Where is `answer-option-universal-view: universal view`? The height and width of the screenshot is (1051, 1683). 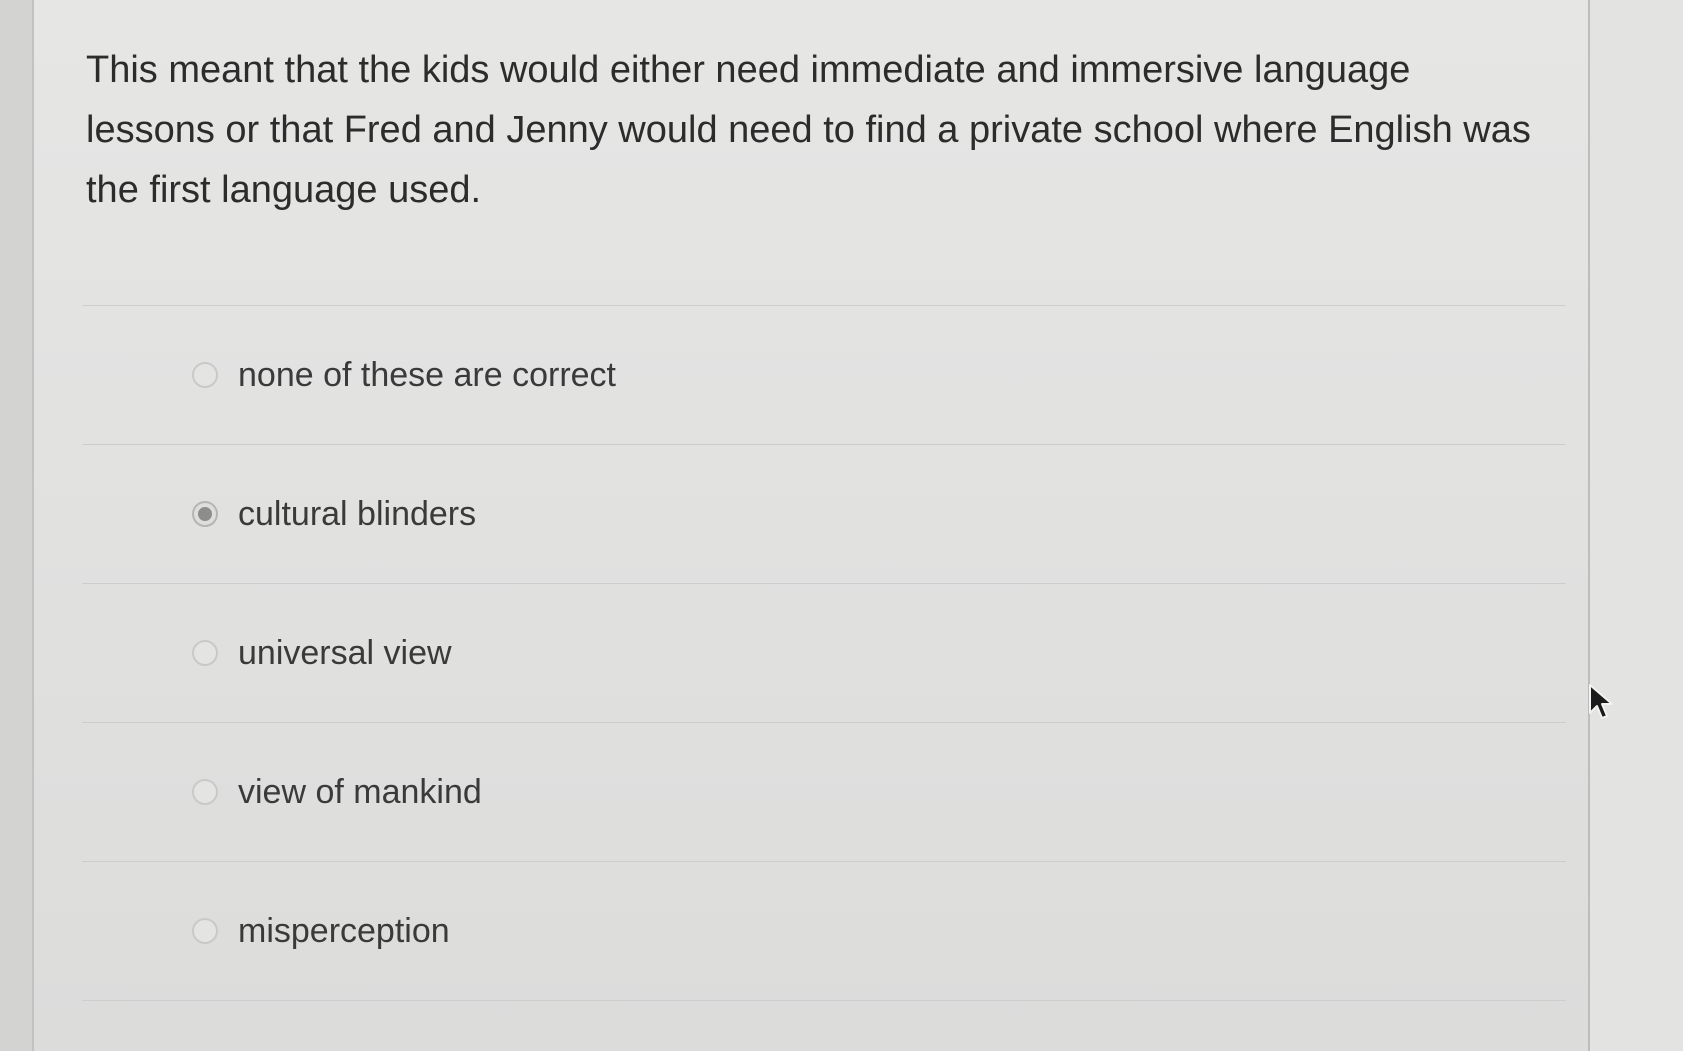
answer-option-universal-view: universal view is located at coordinates (824, 653).